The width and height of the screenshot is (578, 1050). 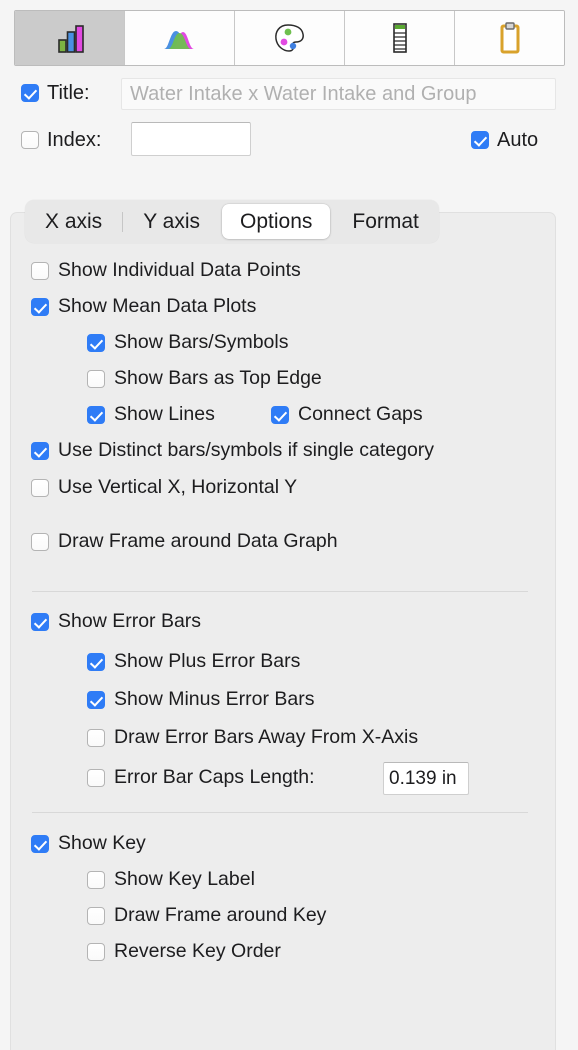 What do you see at coordinates (276, 221) in the screenshot?
I see `tab-options: Options` at bounding box center [276, 221].